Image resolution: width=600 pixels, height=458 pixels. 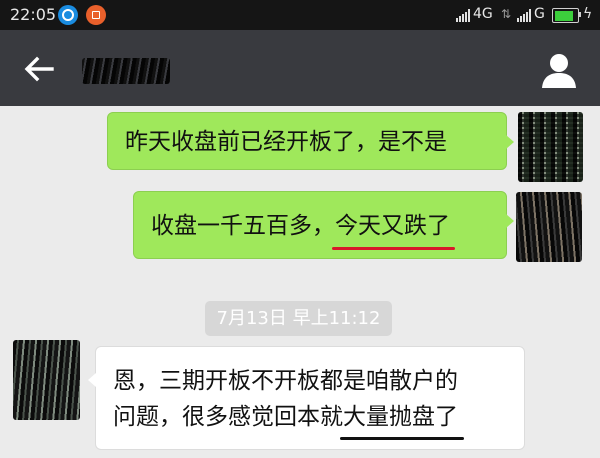 I want to click on qq-browser-icon, so click(x=68, y=15).